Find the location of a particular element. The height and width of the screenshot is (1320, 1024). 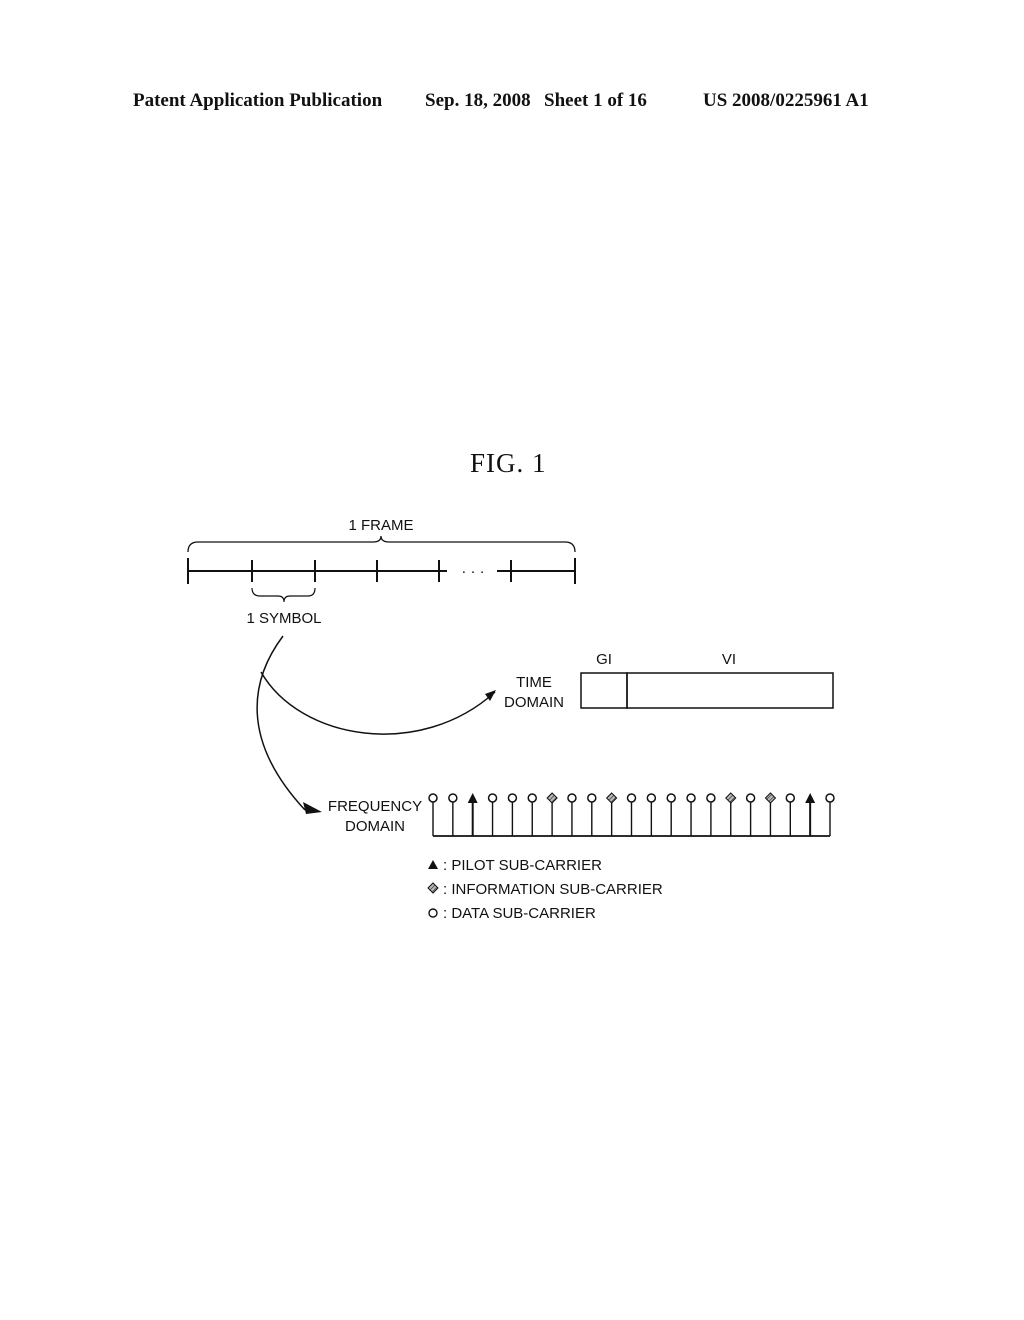

subcarrier-group is located at coordinates (631, 814).